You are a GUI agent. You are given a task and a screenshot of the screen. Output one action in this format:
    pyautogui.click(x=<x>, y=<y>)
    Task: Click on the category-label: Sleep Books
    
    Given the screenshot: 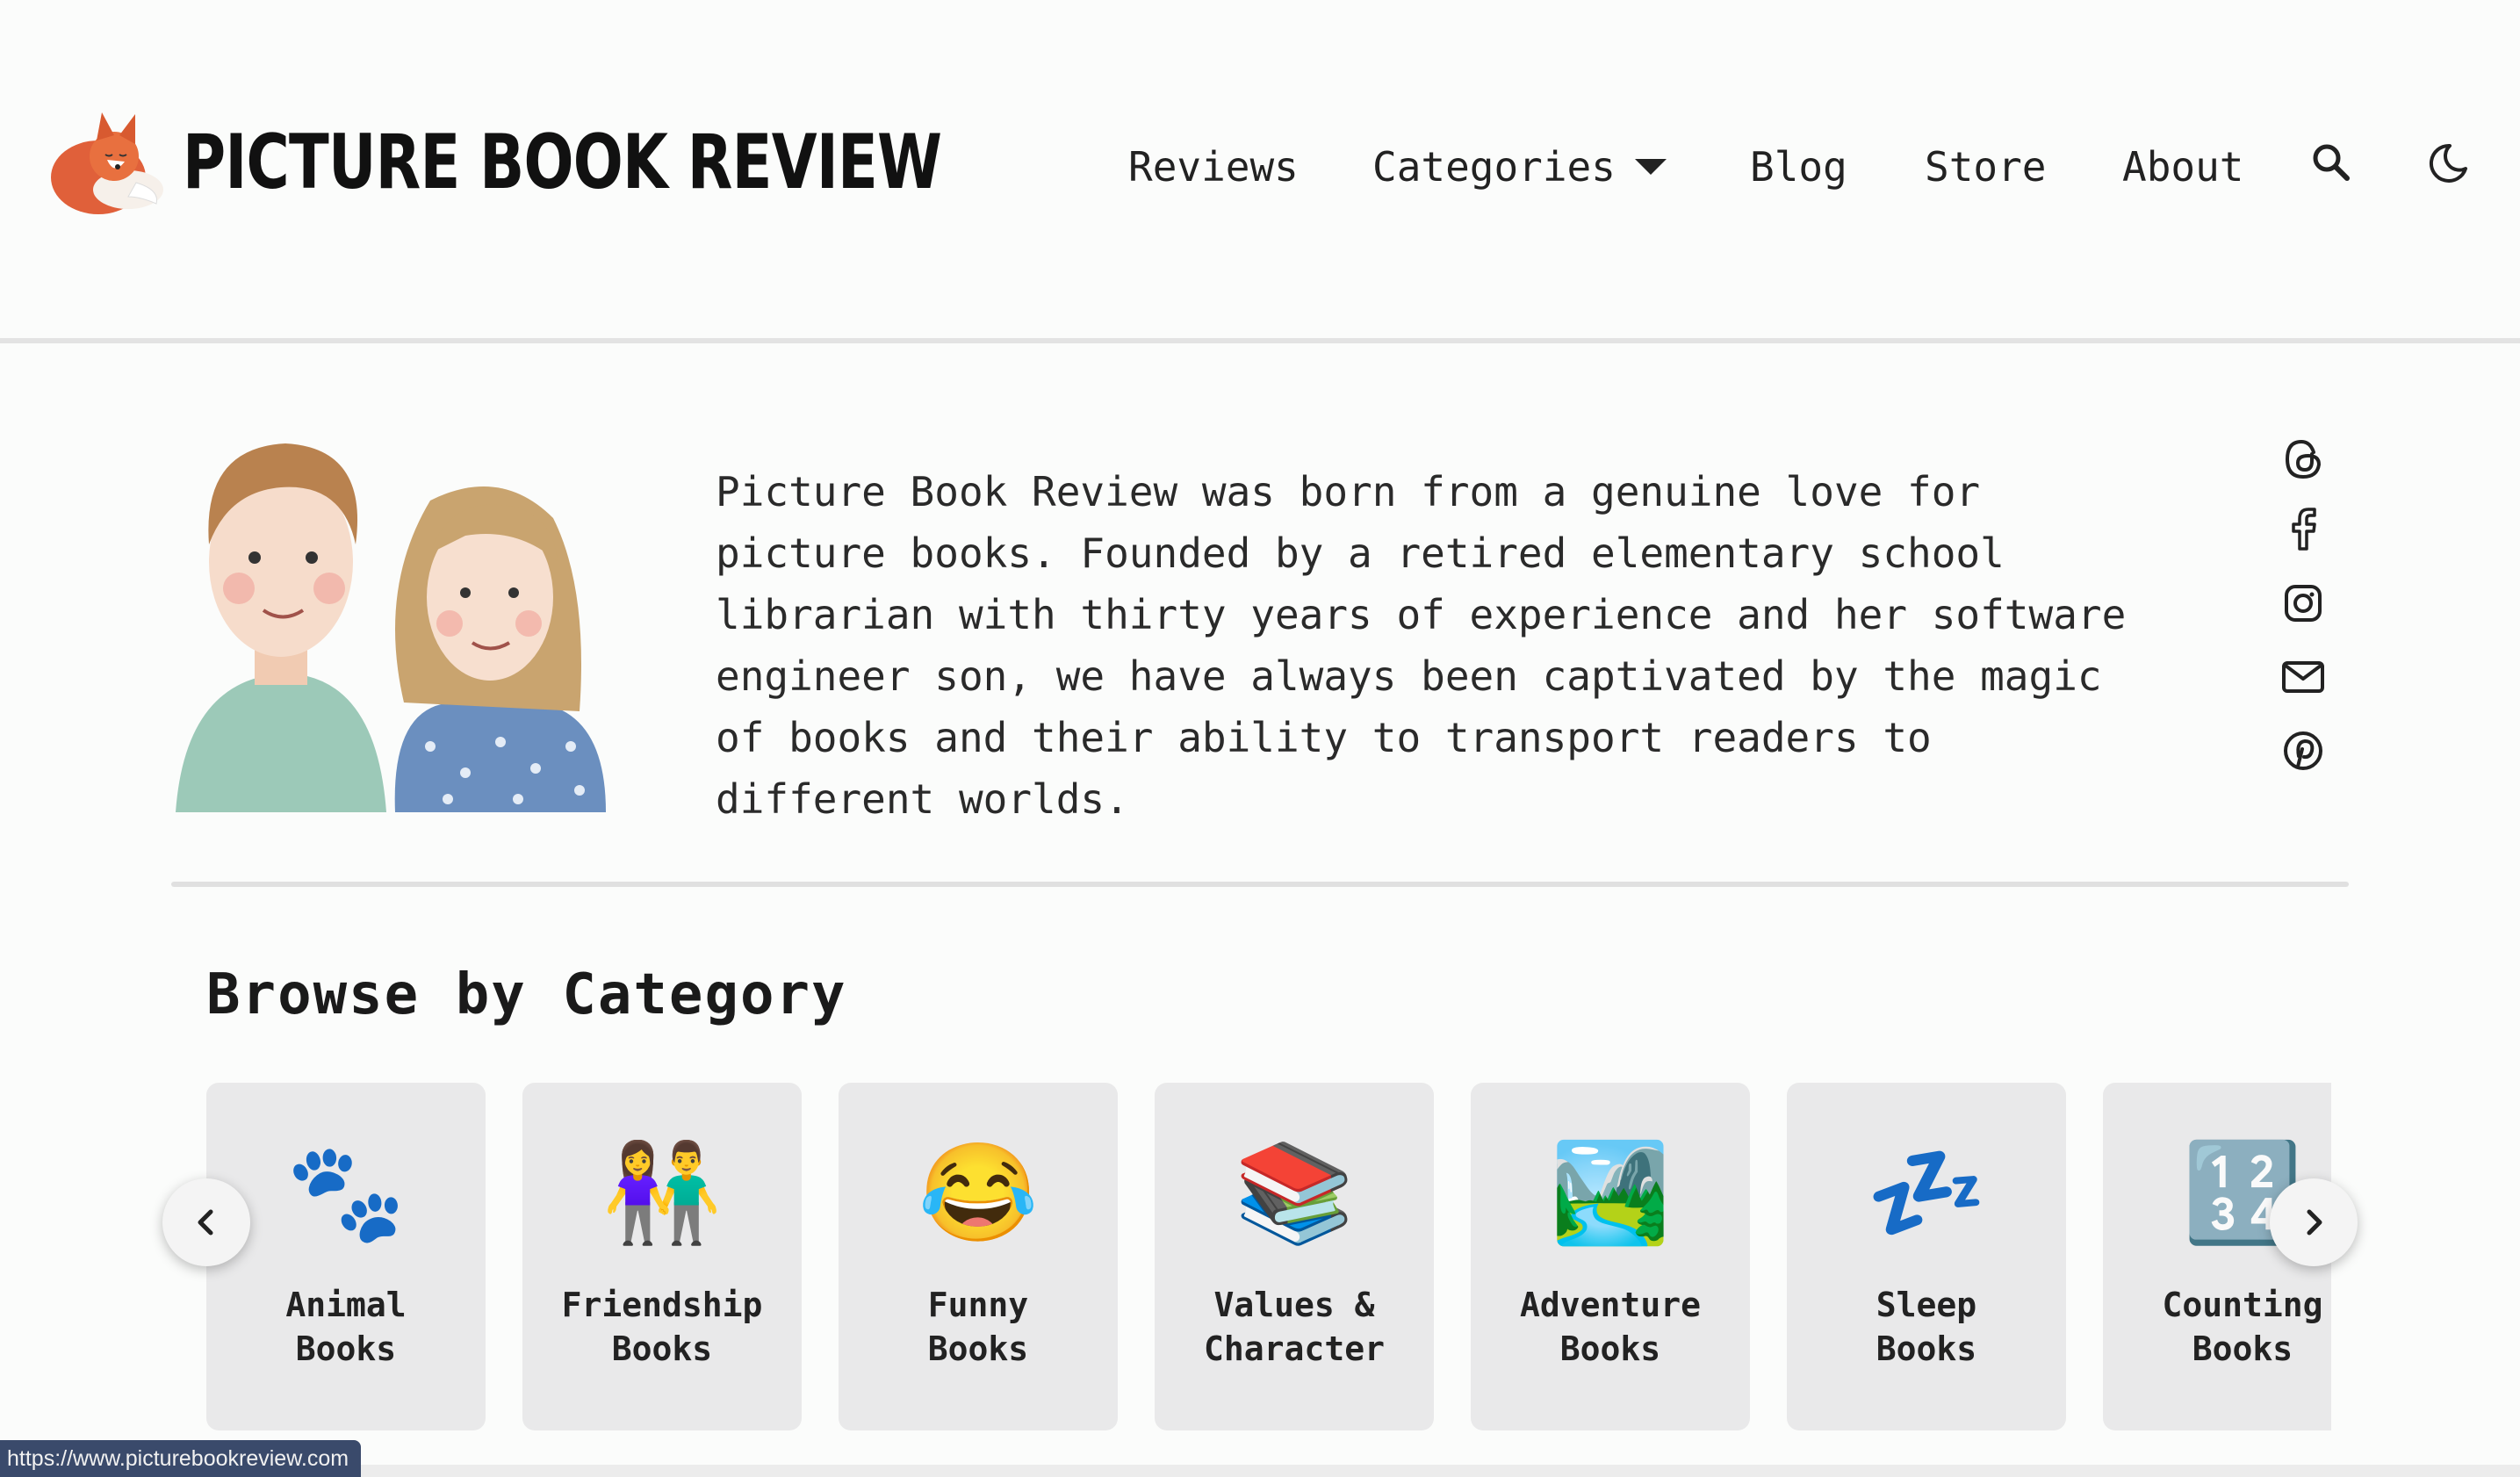 What is the action you would take?
    pyautogui.click(x=1926, y=1327)
    